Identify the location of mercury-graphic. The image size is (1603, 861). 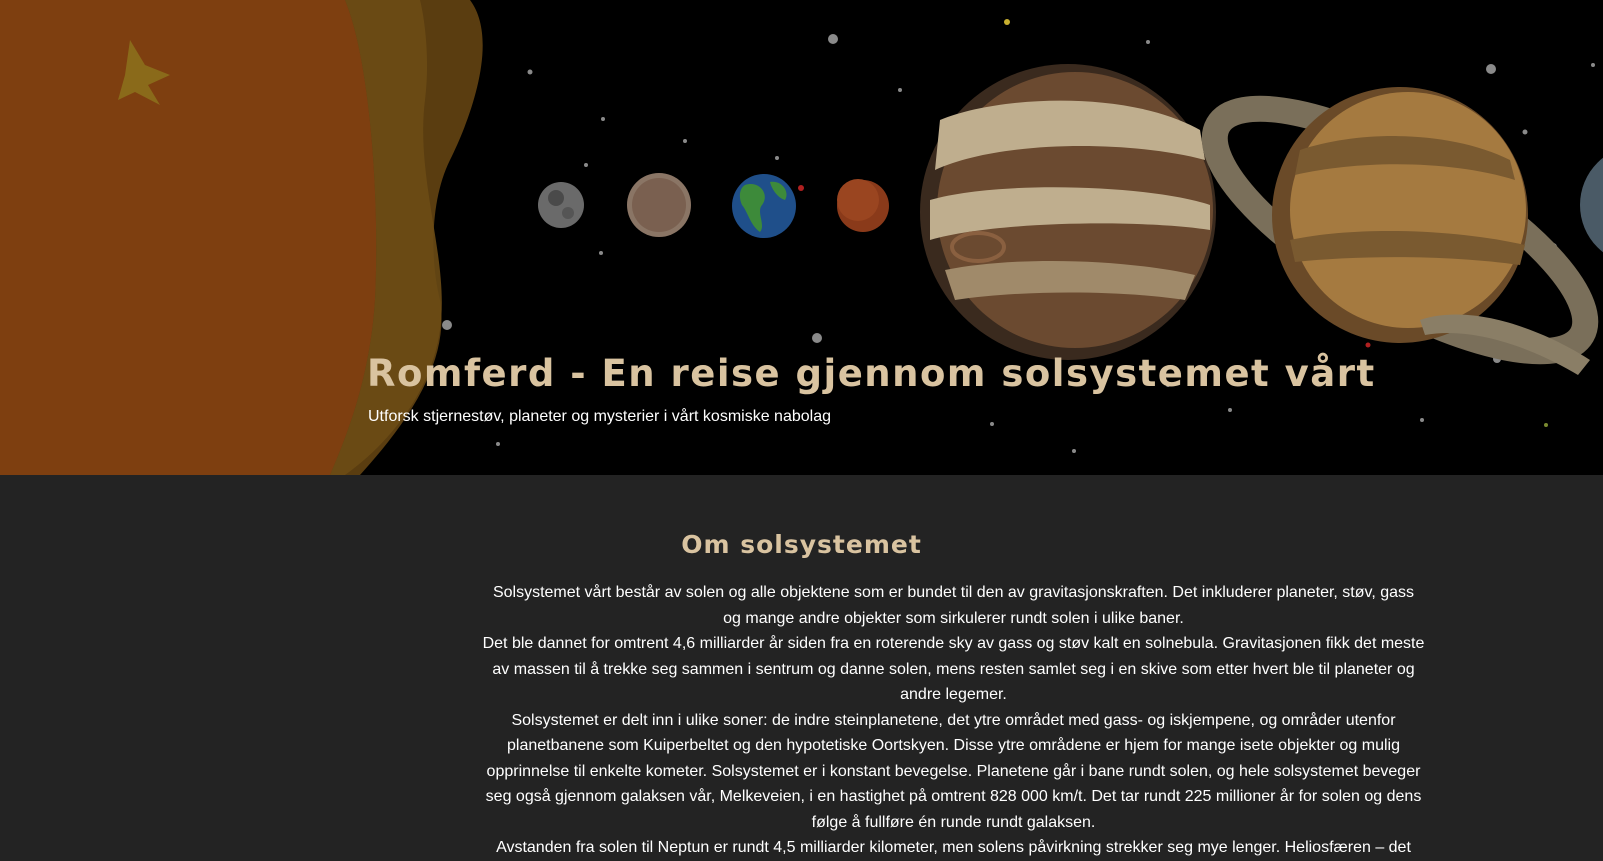
(561, 205).